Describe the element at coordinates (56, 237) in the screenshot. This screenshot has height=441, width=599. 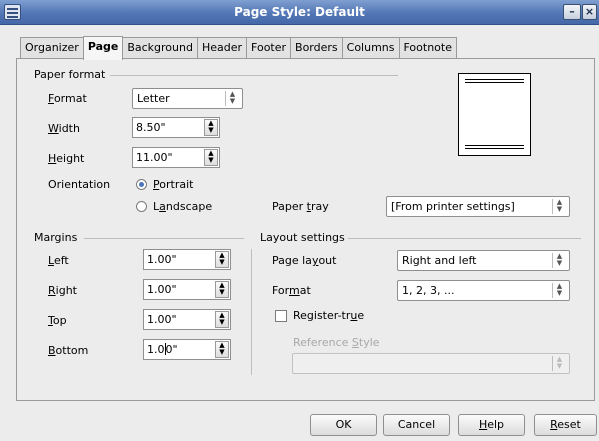
I see `margins-heading: Margins` at that location.